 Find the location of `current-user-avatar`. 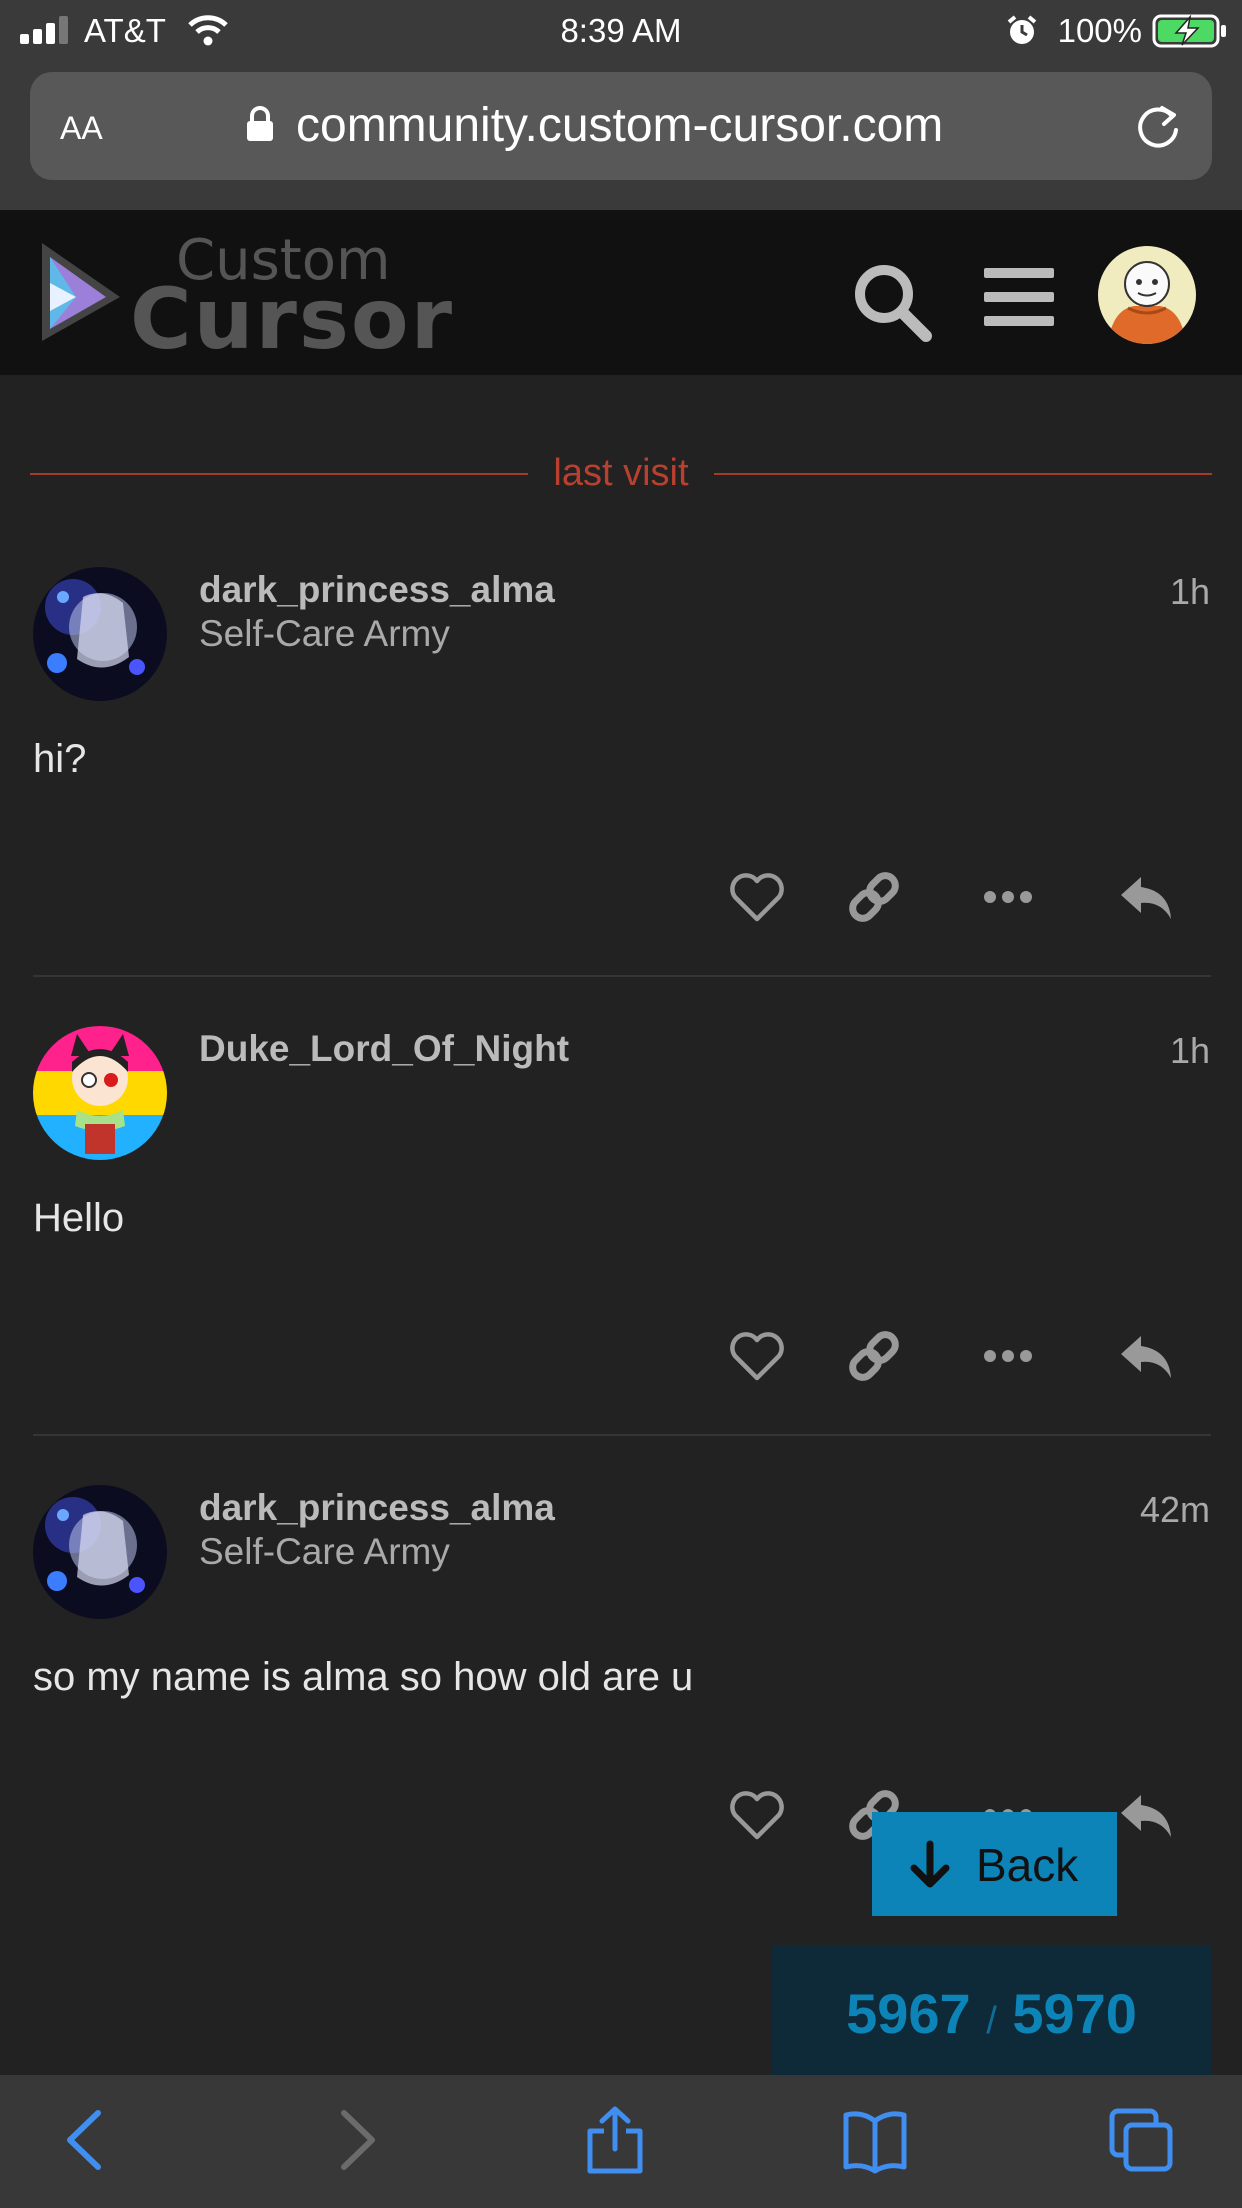

current-user-avatar is located at coordinates (1147, 295).